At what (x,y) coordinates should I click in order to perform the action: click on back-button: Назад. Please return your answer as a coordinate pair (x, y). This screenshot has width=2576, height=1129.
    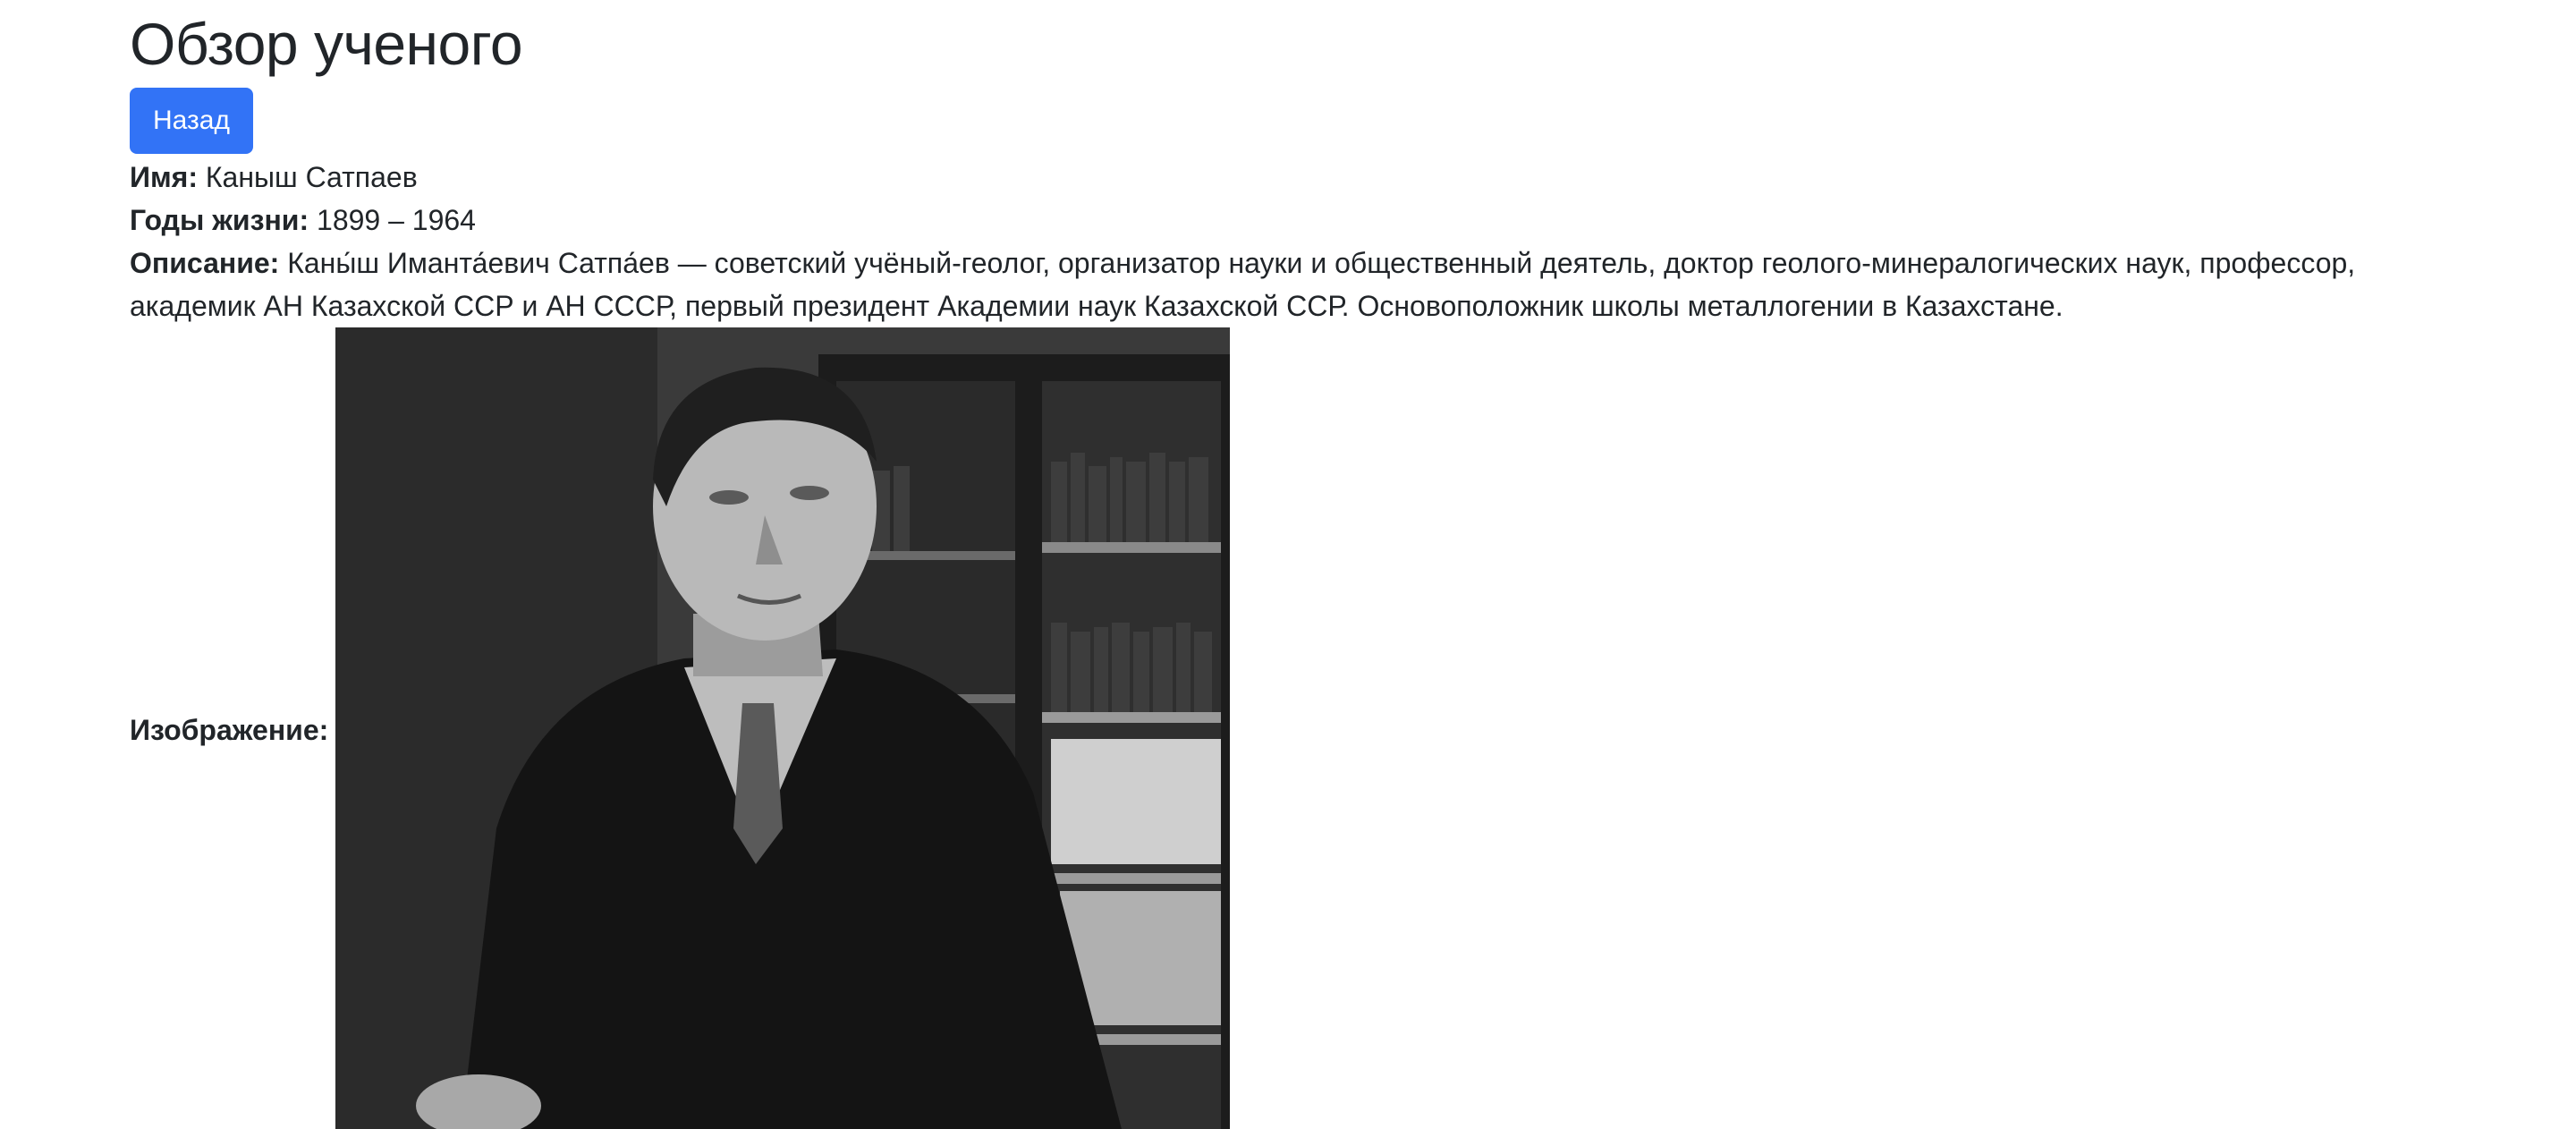
    Looking at the image, I should click on (191, 121).